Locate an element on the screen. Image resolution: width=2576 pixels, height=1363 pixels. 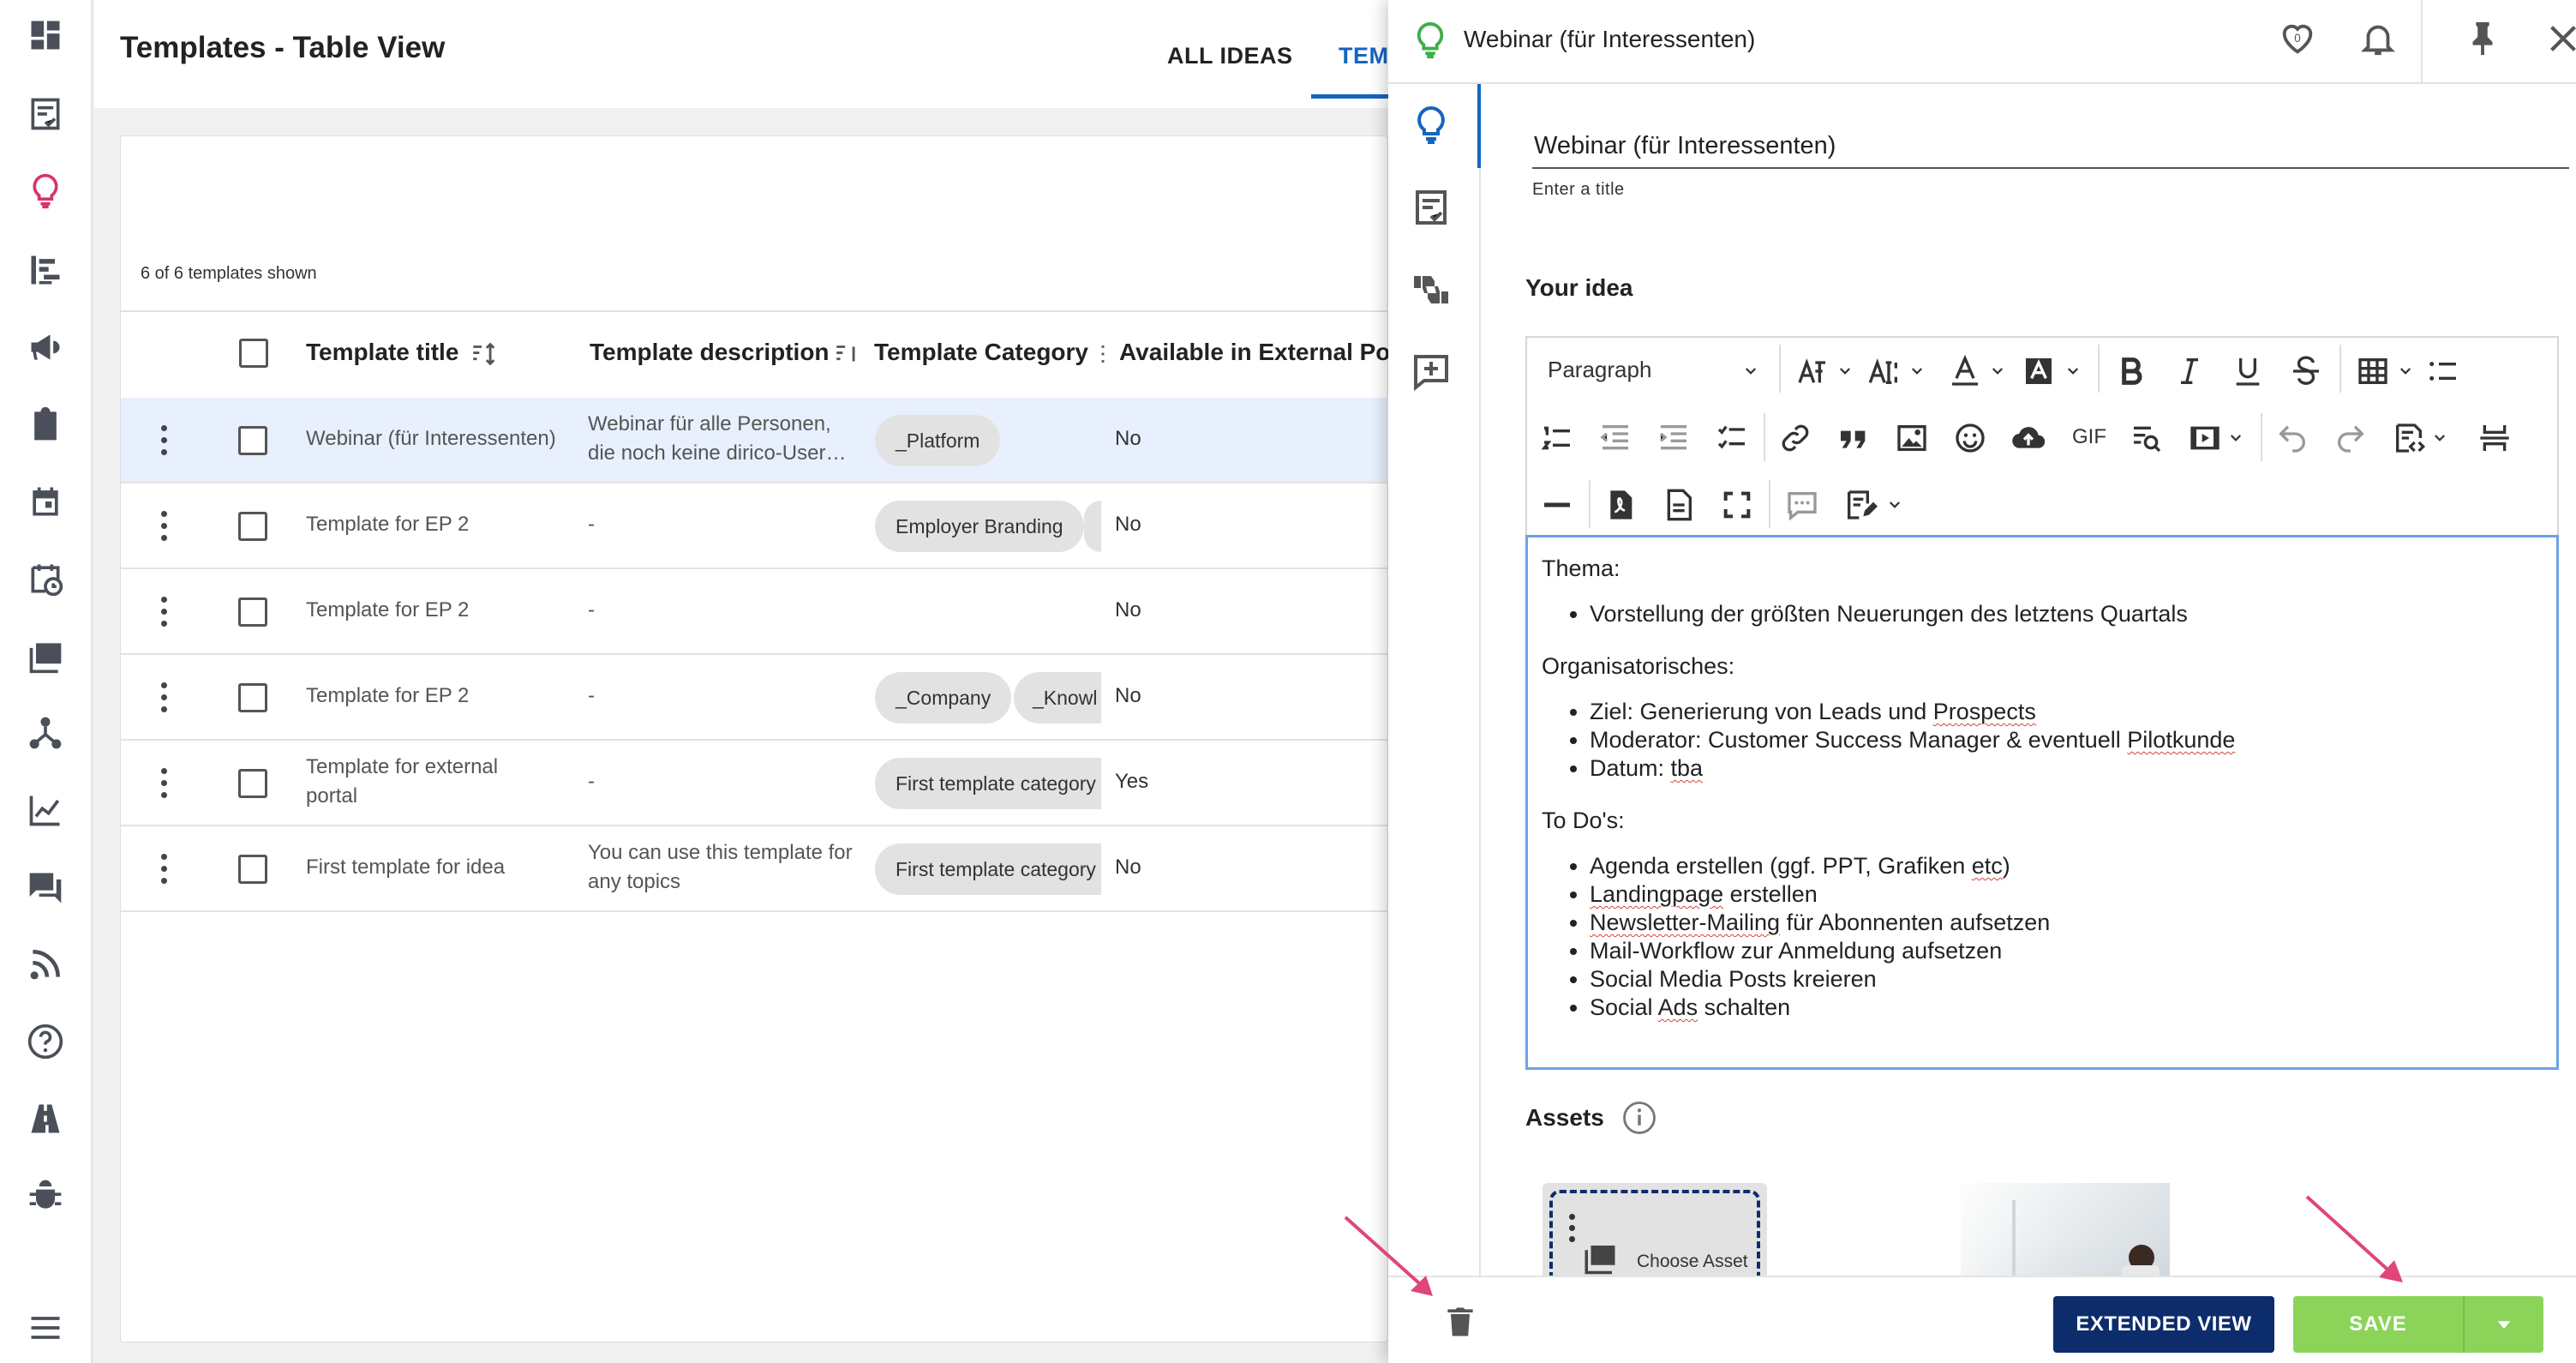
table-row: Template for EP 2 - No is located at coordinates (755, 612).